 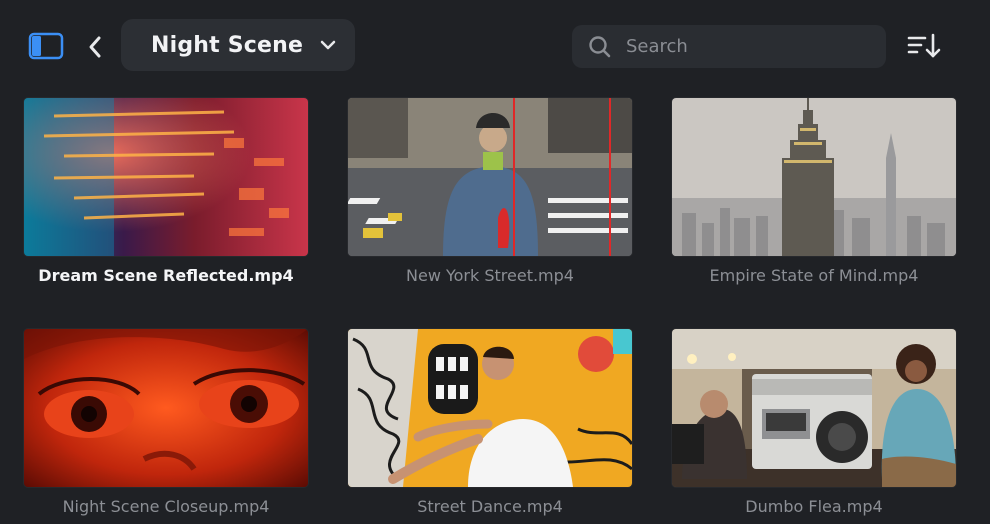 I want to click on video-card: Empire State of Mind.mp4, so click(x=814, y=191).